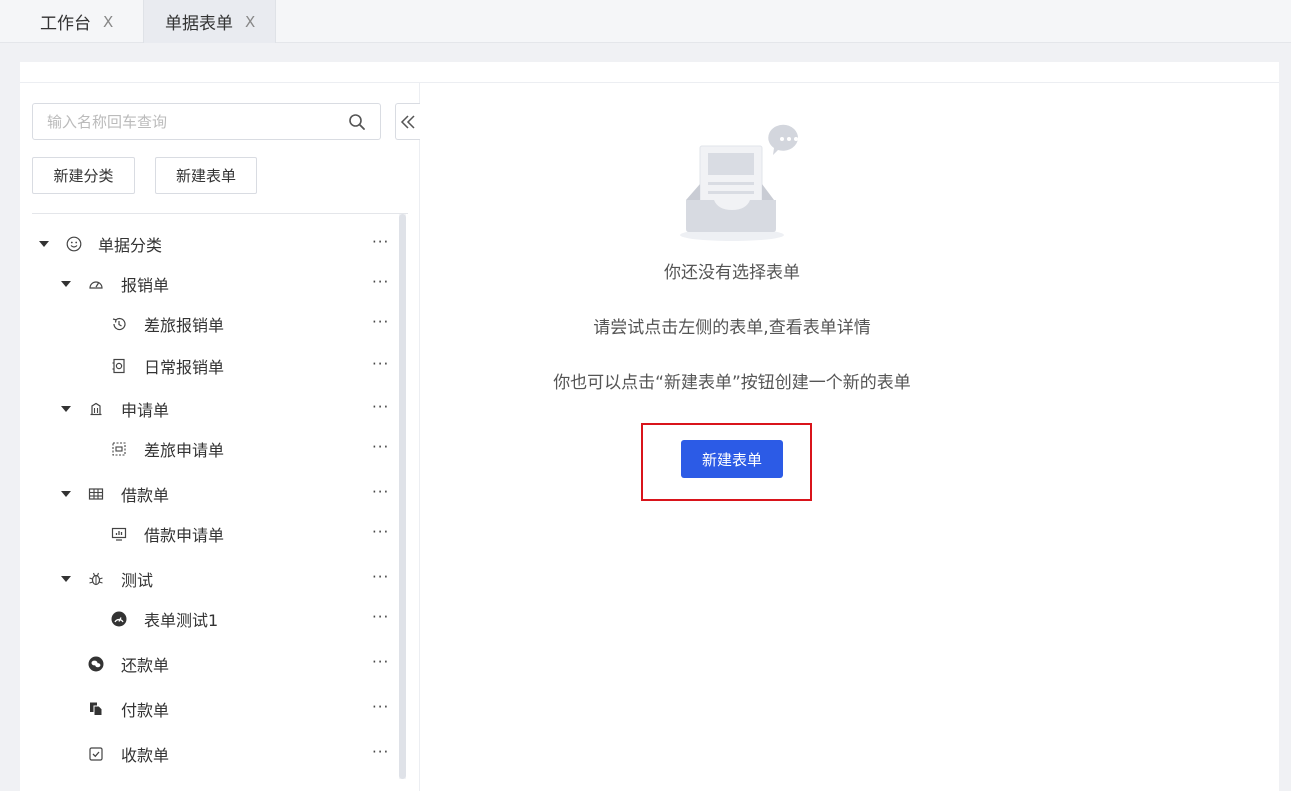 The height and width of the screenshot is (791, 1291). I want to click on monitor-chart-icon, so click(119, 534).